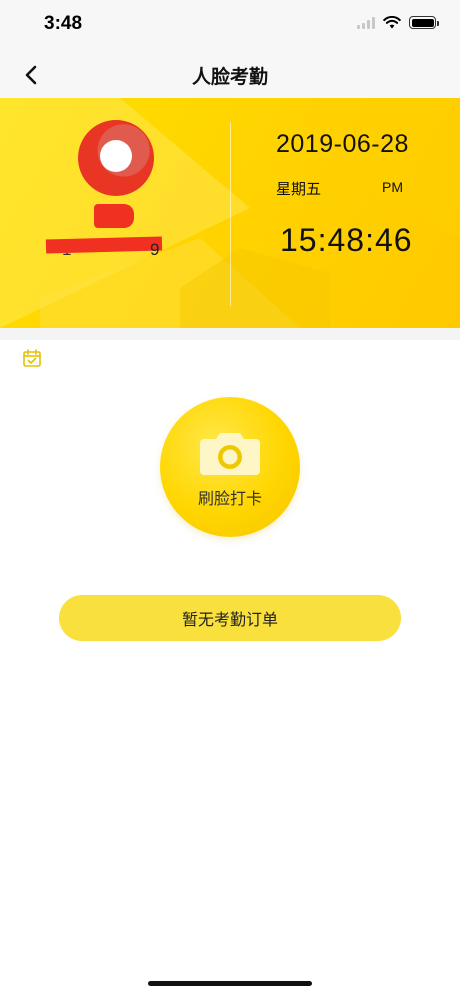 Image resolution: width=460 pixels, height=996 pixels. What do you see at coordinates (230, 454) in the screenshot?
I see `camera-icon` at bounding box center [230, 454].